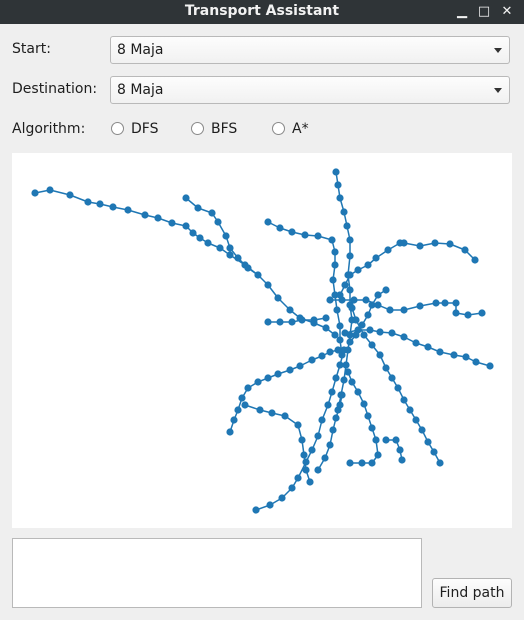  Describe the element at coordinates (145, 129) in the screenshot. I see `radio-dfs-label: DFS` at that location.